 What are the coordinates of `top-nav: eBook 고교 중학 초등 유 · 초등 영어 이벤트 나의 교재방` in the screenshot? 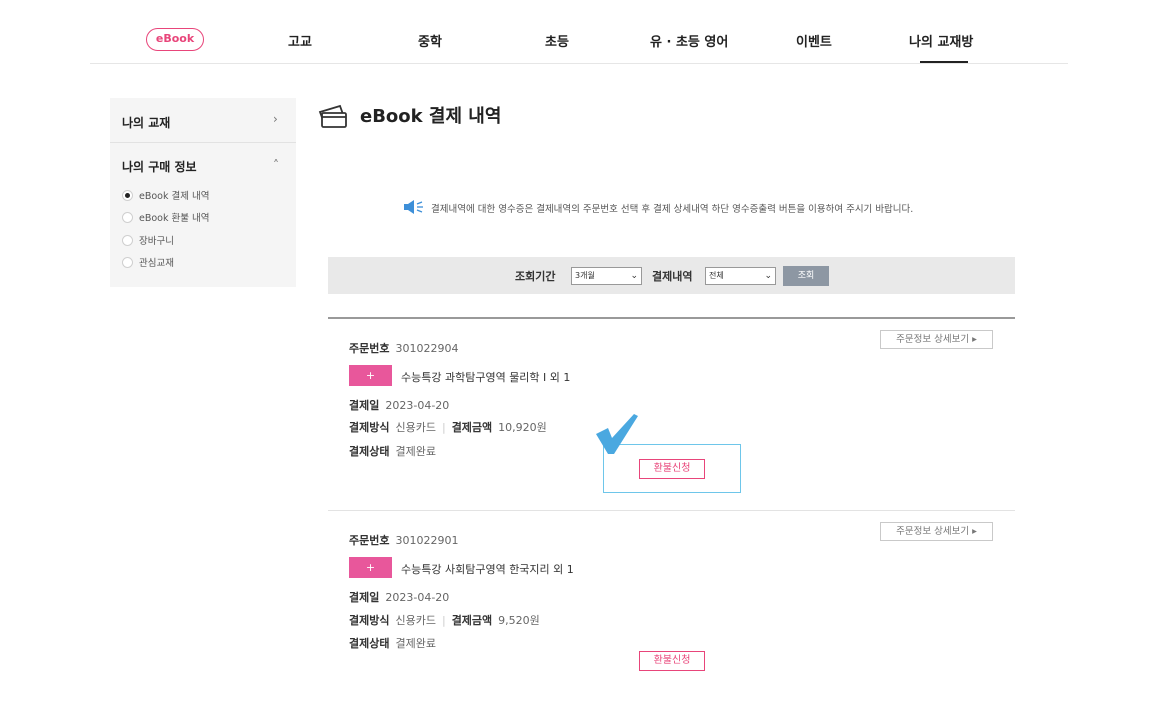 It's located at (579, 41).